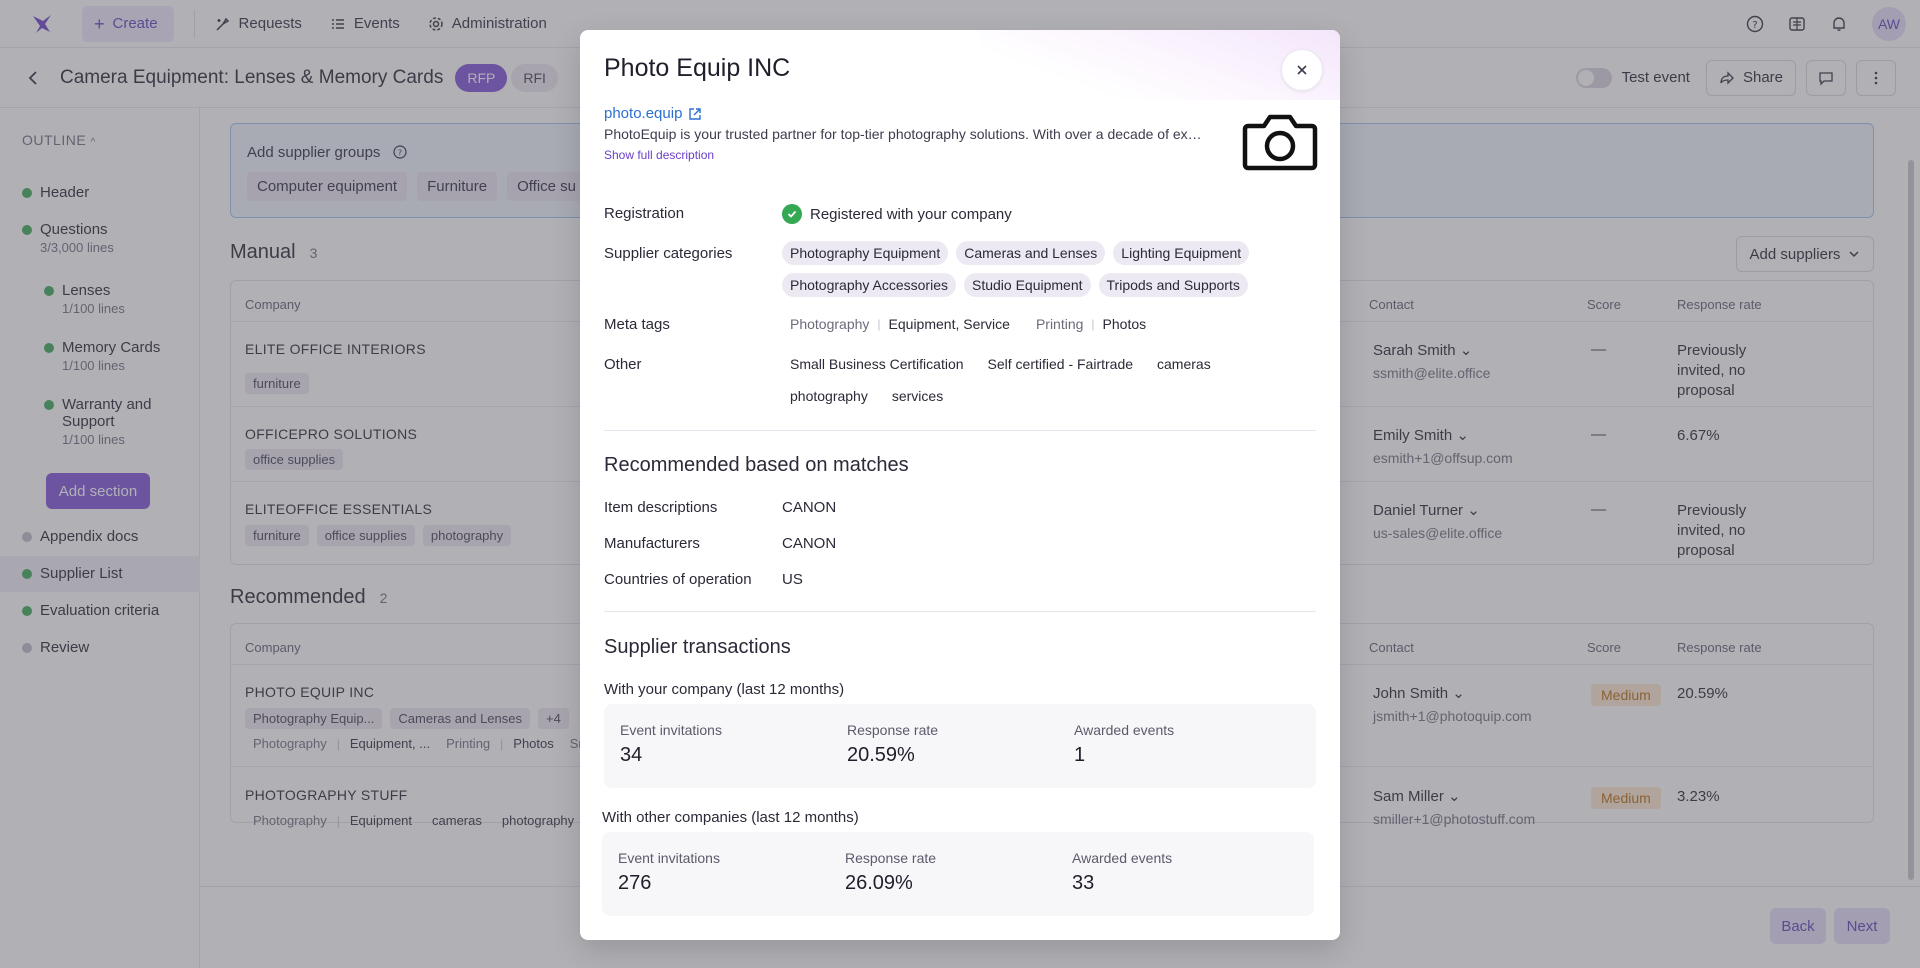 This screenshot has width=1920, height=968. What do you see at coordinates (724, 689) in the screenshot?
I see `your-company-label: With your company (last 12 months)` at bounding box center [724, 689].